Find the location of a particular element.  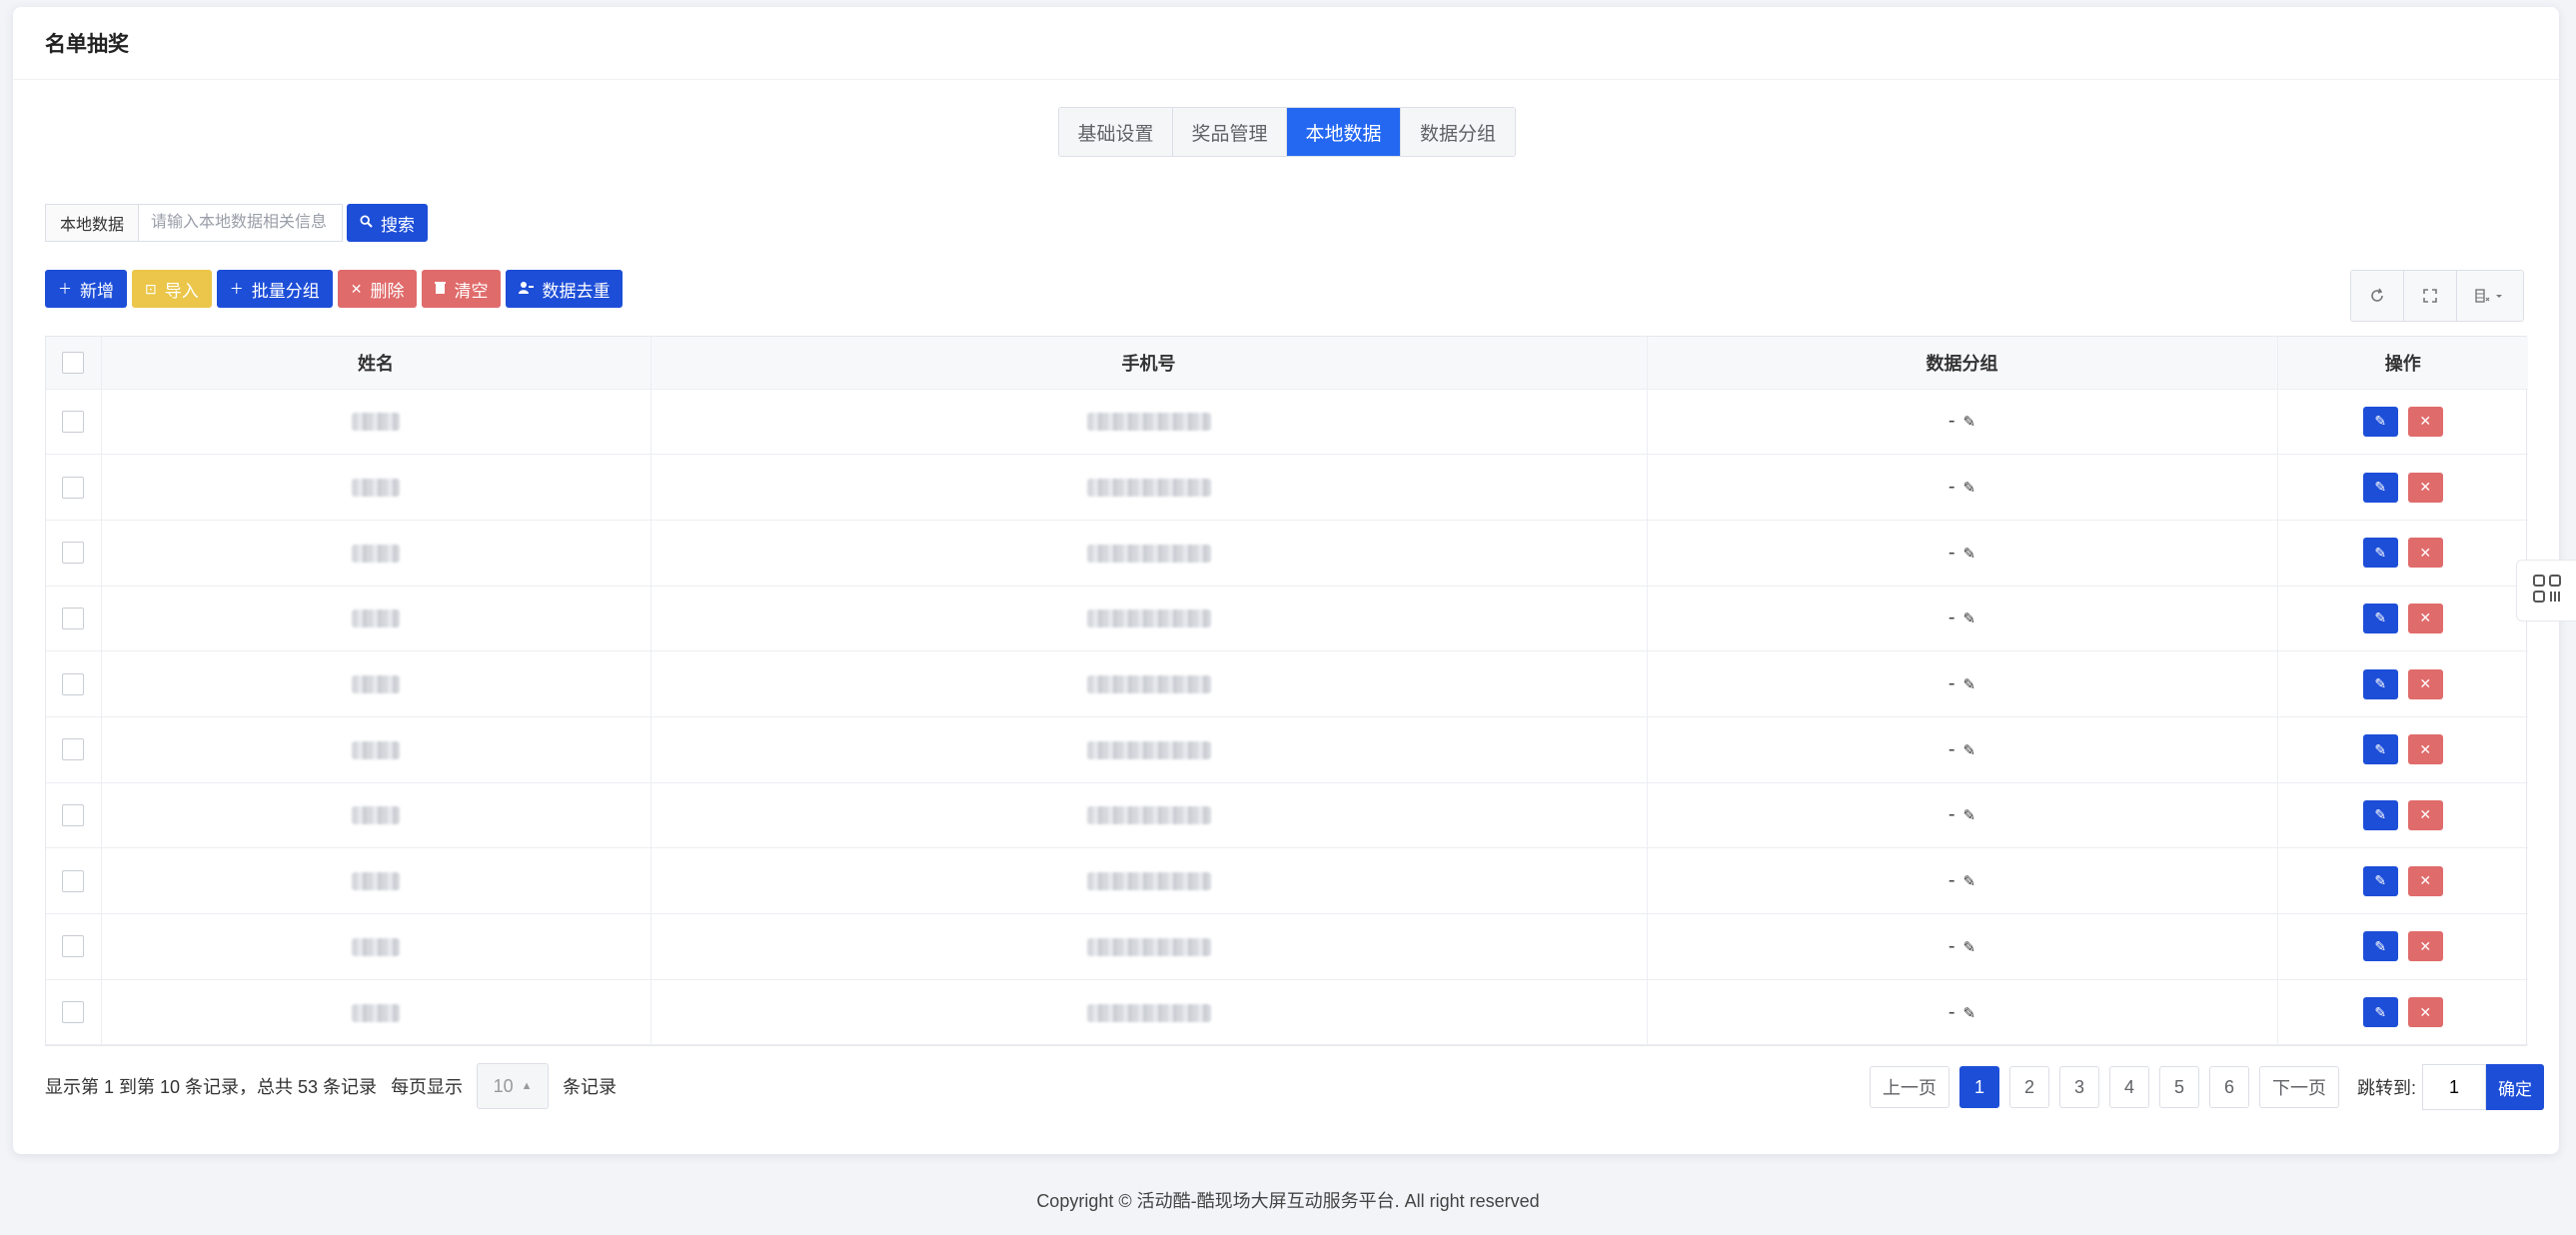

group-cell: - ✎ is located at coordinates (1962, 946).